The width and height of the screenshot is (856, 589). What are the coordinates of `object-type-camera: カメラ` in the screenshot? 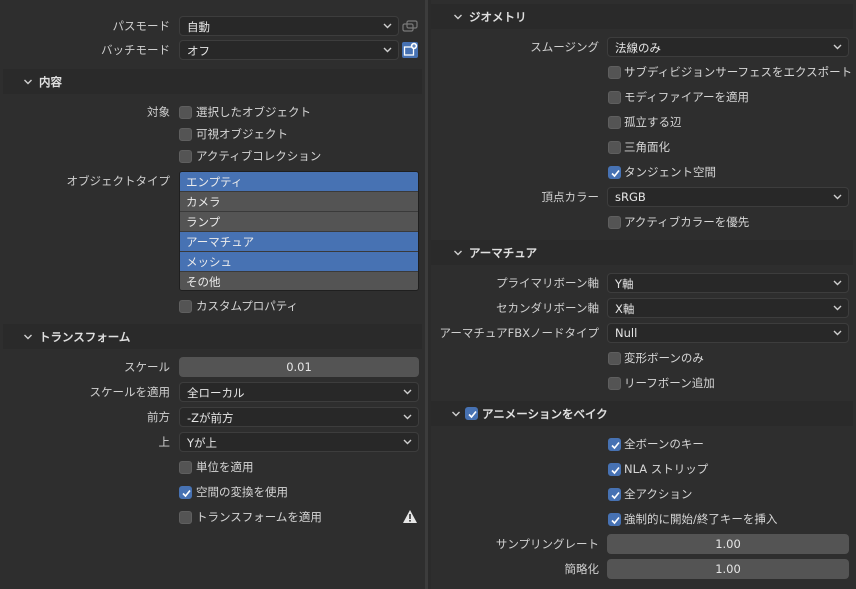 It's located at (299, 202).